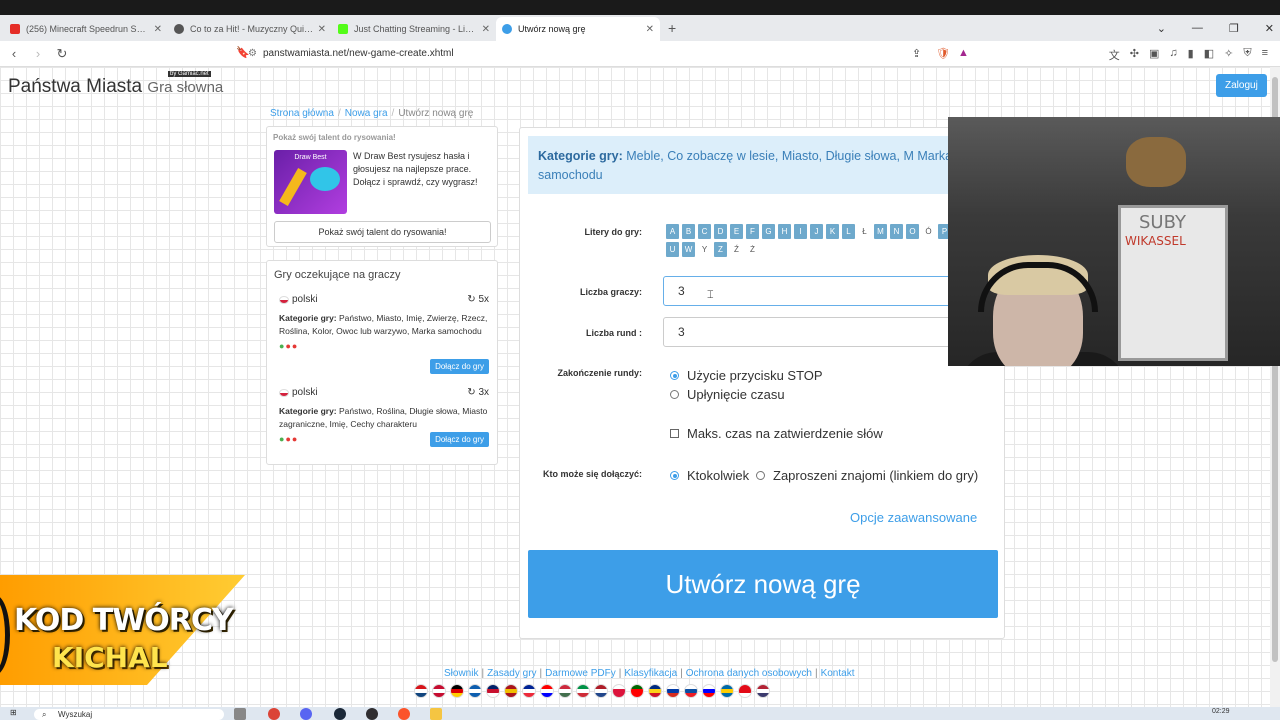 This screenshot has height=720, width=1280. What do you see at coordinates (1228, 55) in the screenshot?
I see `leo-icon: ✧` at bounding box center [1228, 55].